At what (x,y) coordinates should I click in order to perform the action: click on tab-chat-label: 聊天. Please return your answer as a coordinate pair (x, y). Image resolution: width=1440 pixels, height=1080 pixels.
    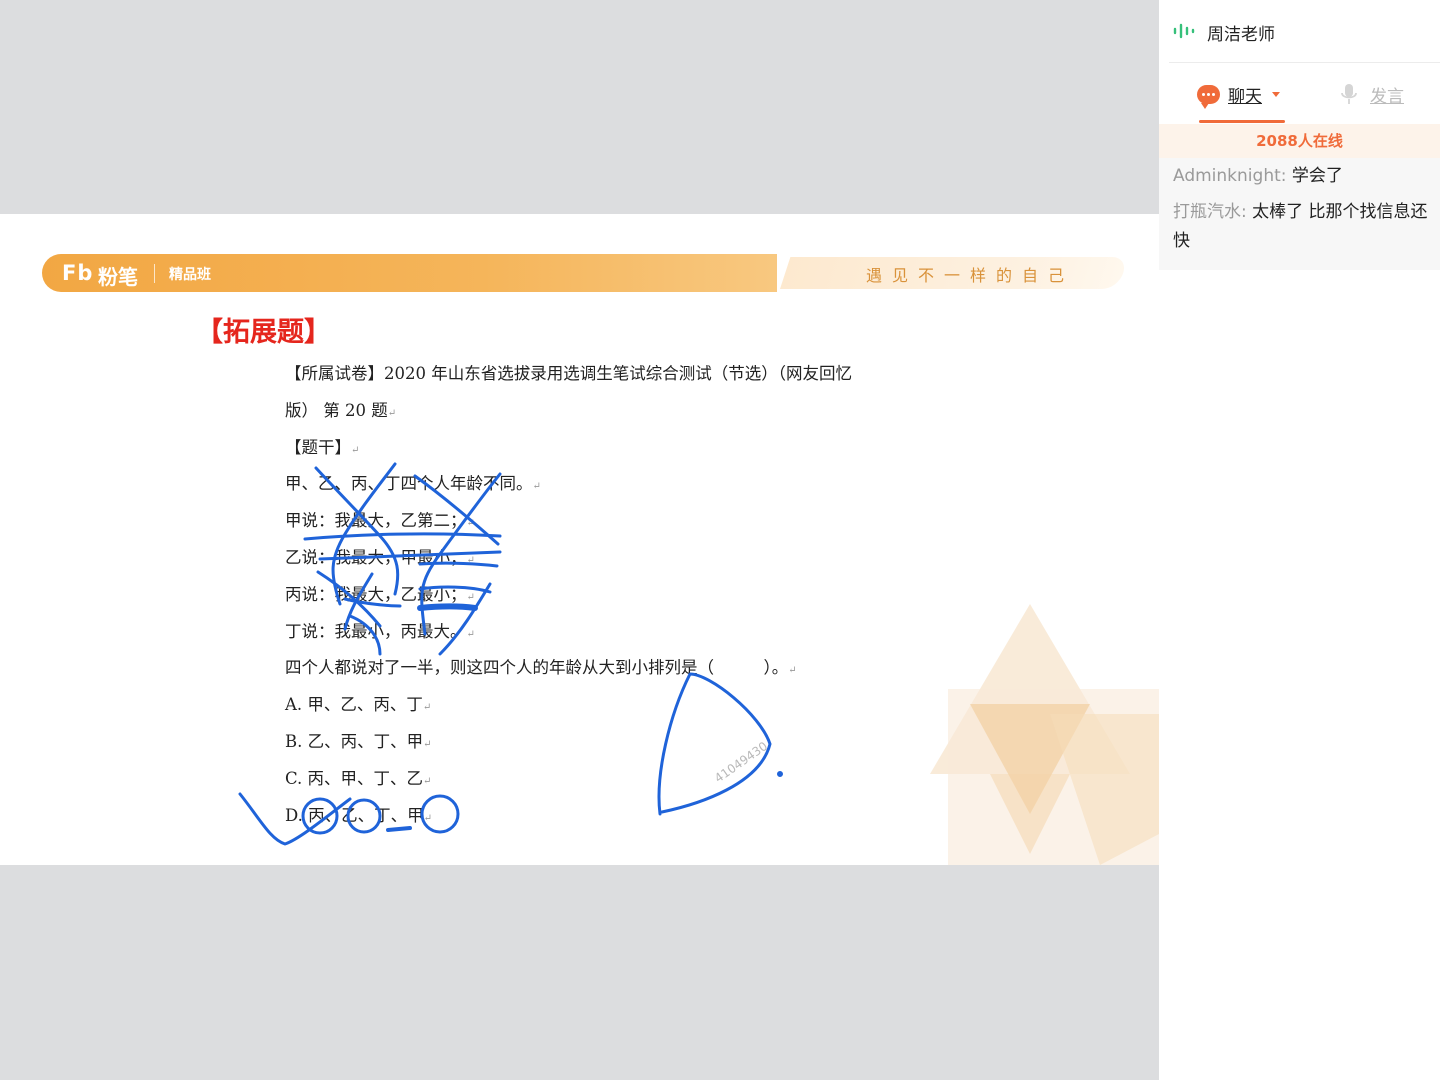
    Looking at the image, I should click on (1245, 96).